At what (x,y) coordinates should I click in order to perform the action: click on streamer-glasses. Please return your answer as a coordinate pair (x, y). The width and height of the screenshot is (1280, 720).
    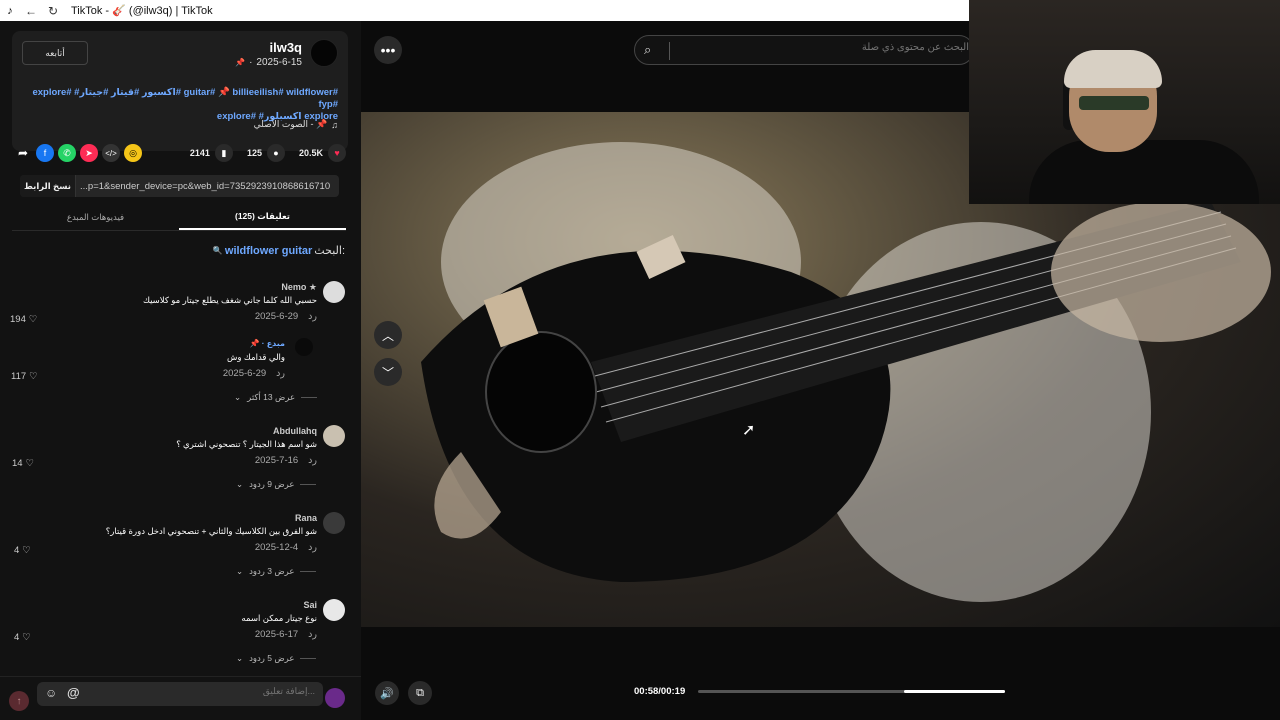
    Looking at the image, I should click on (1114, 103).